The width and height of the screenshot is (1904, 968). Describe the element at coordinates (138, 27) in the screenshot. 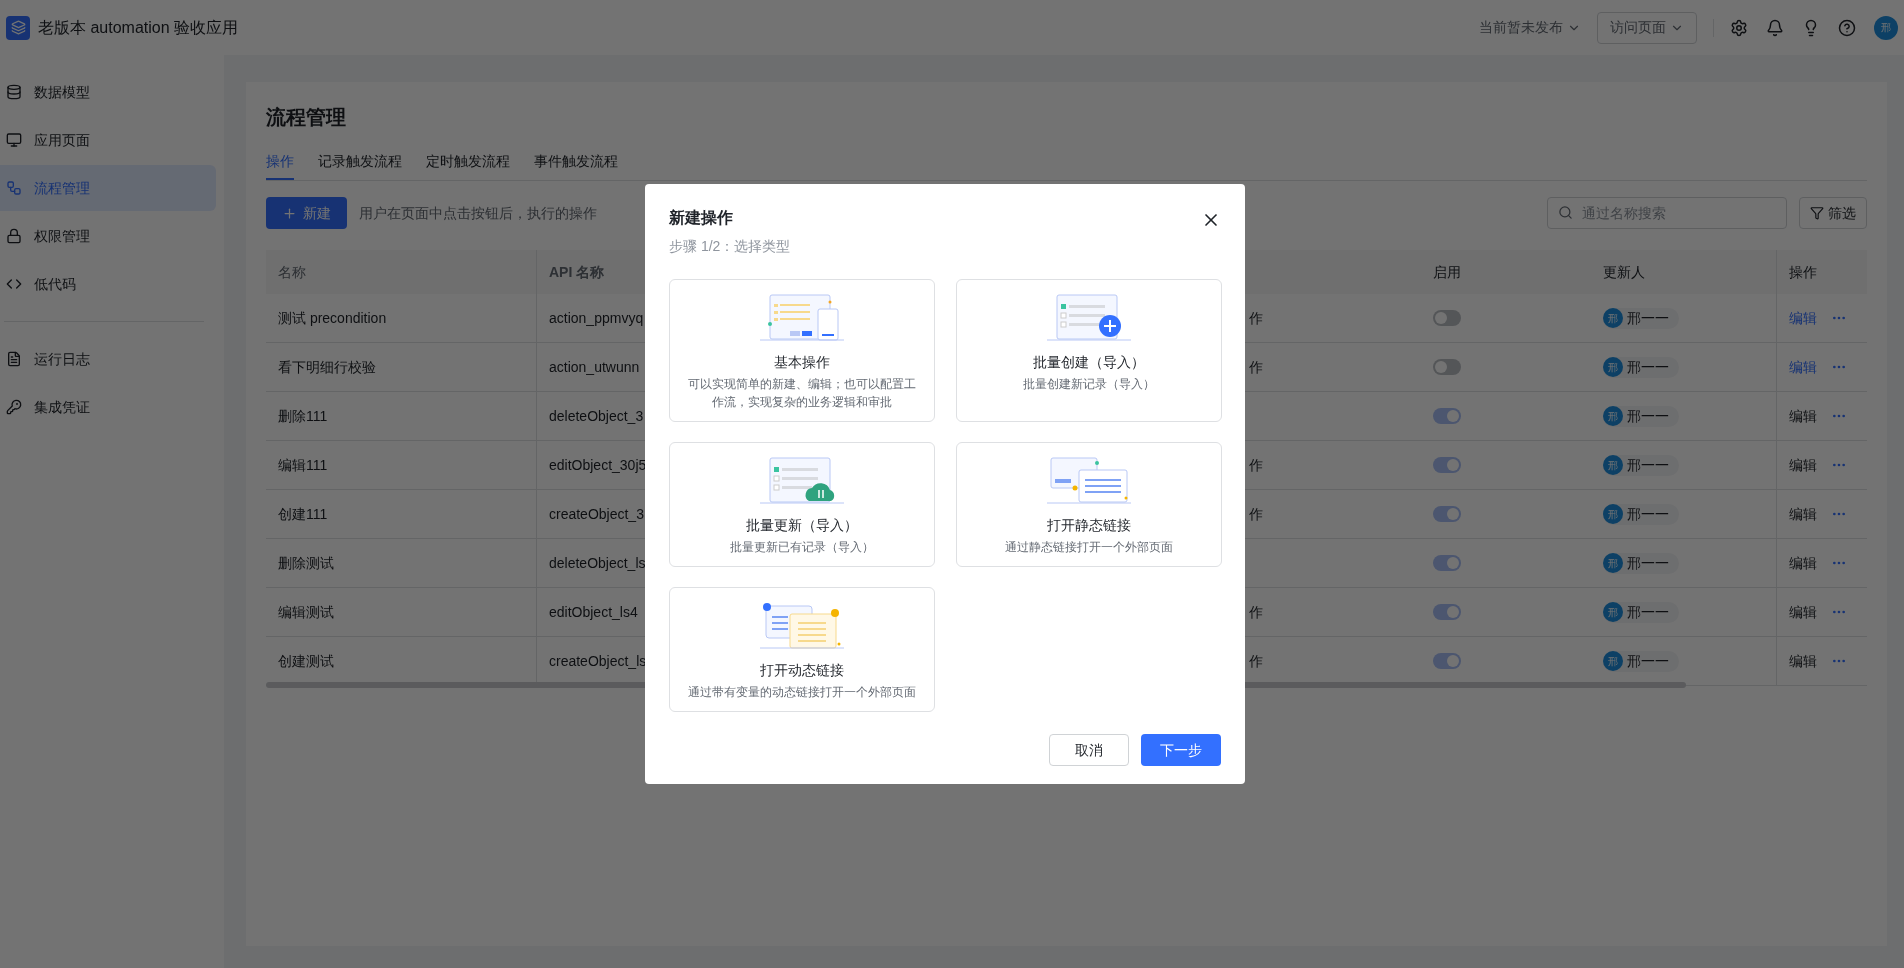

I see `app-title: 老版本 automation 验收应用` at that location.